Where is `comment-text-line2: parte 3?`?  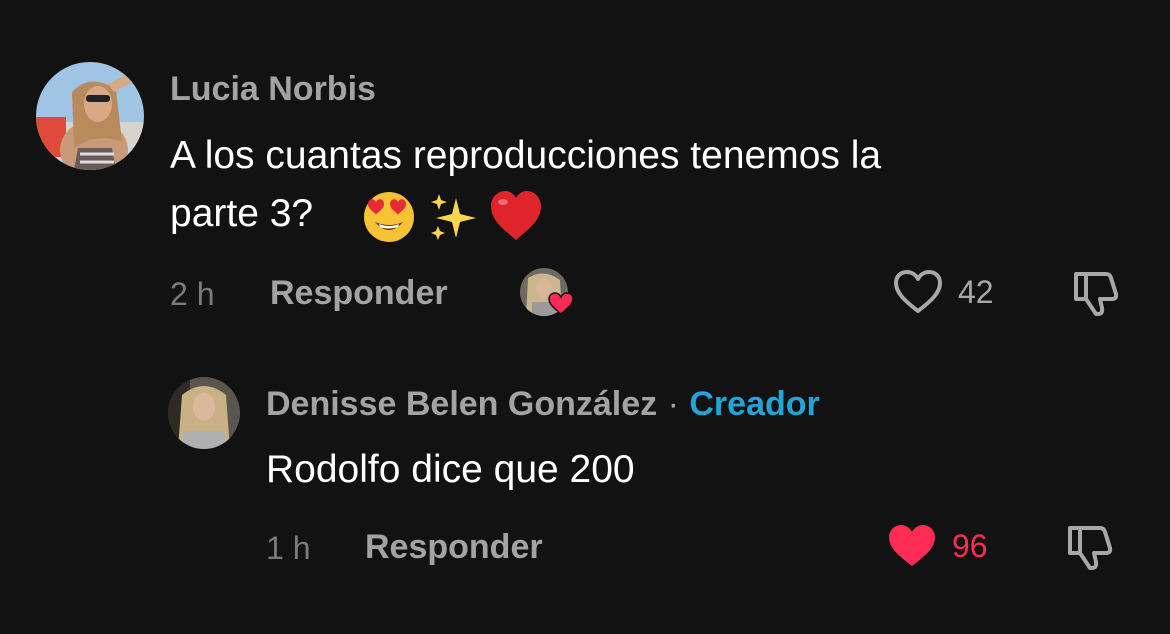
comment-text-line2: parte 3? is located at coordinates (242, 213).